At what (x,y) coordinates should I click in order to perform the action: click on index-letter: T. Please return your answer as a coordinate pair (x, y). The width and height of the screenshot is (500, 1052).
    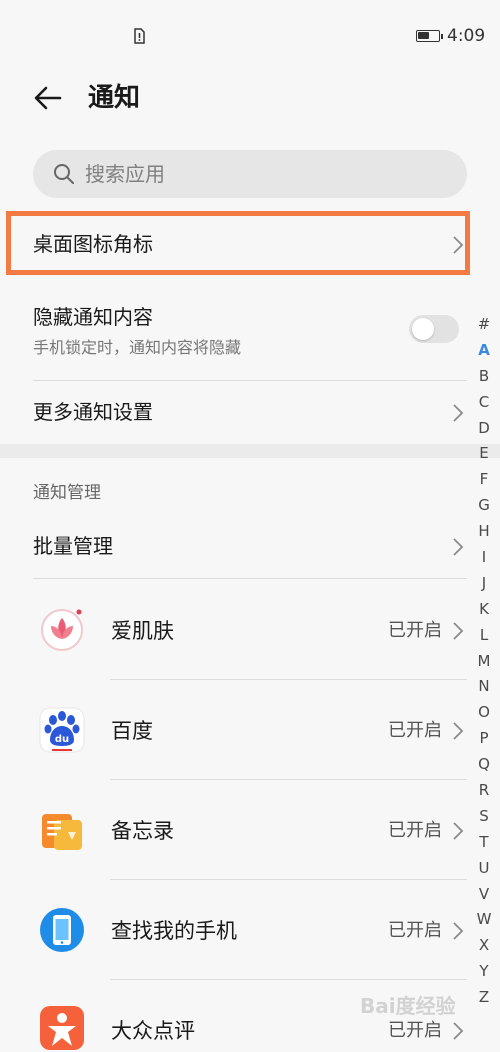
    Looking at the image, I should click on (484, 843).